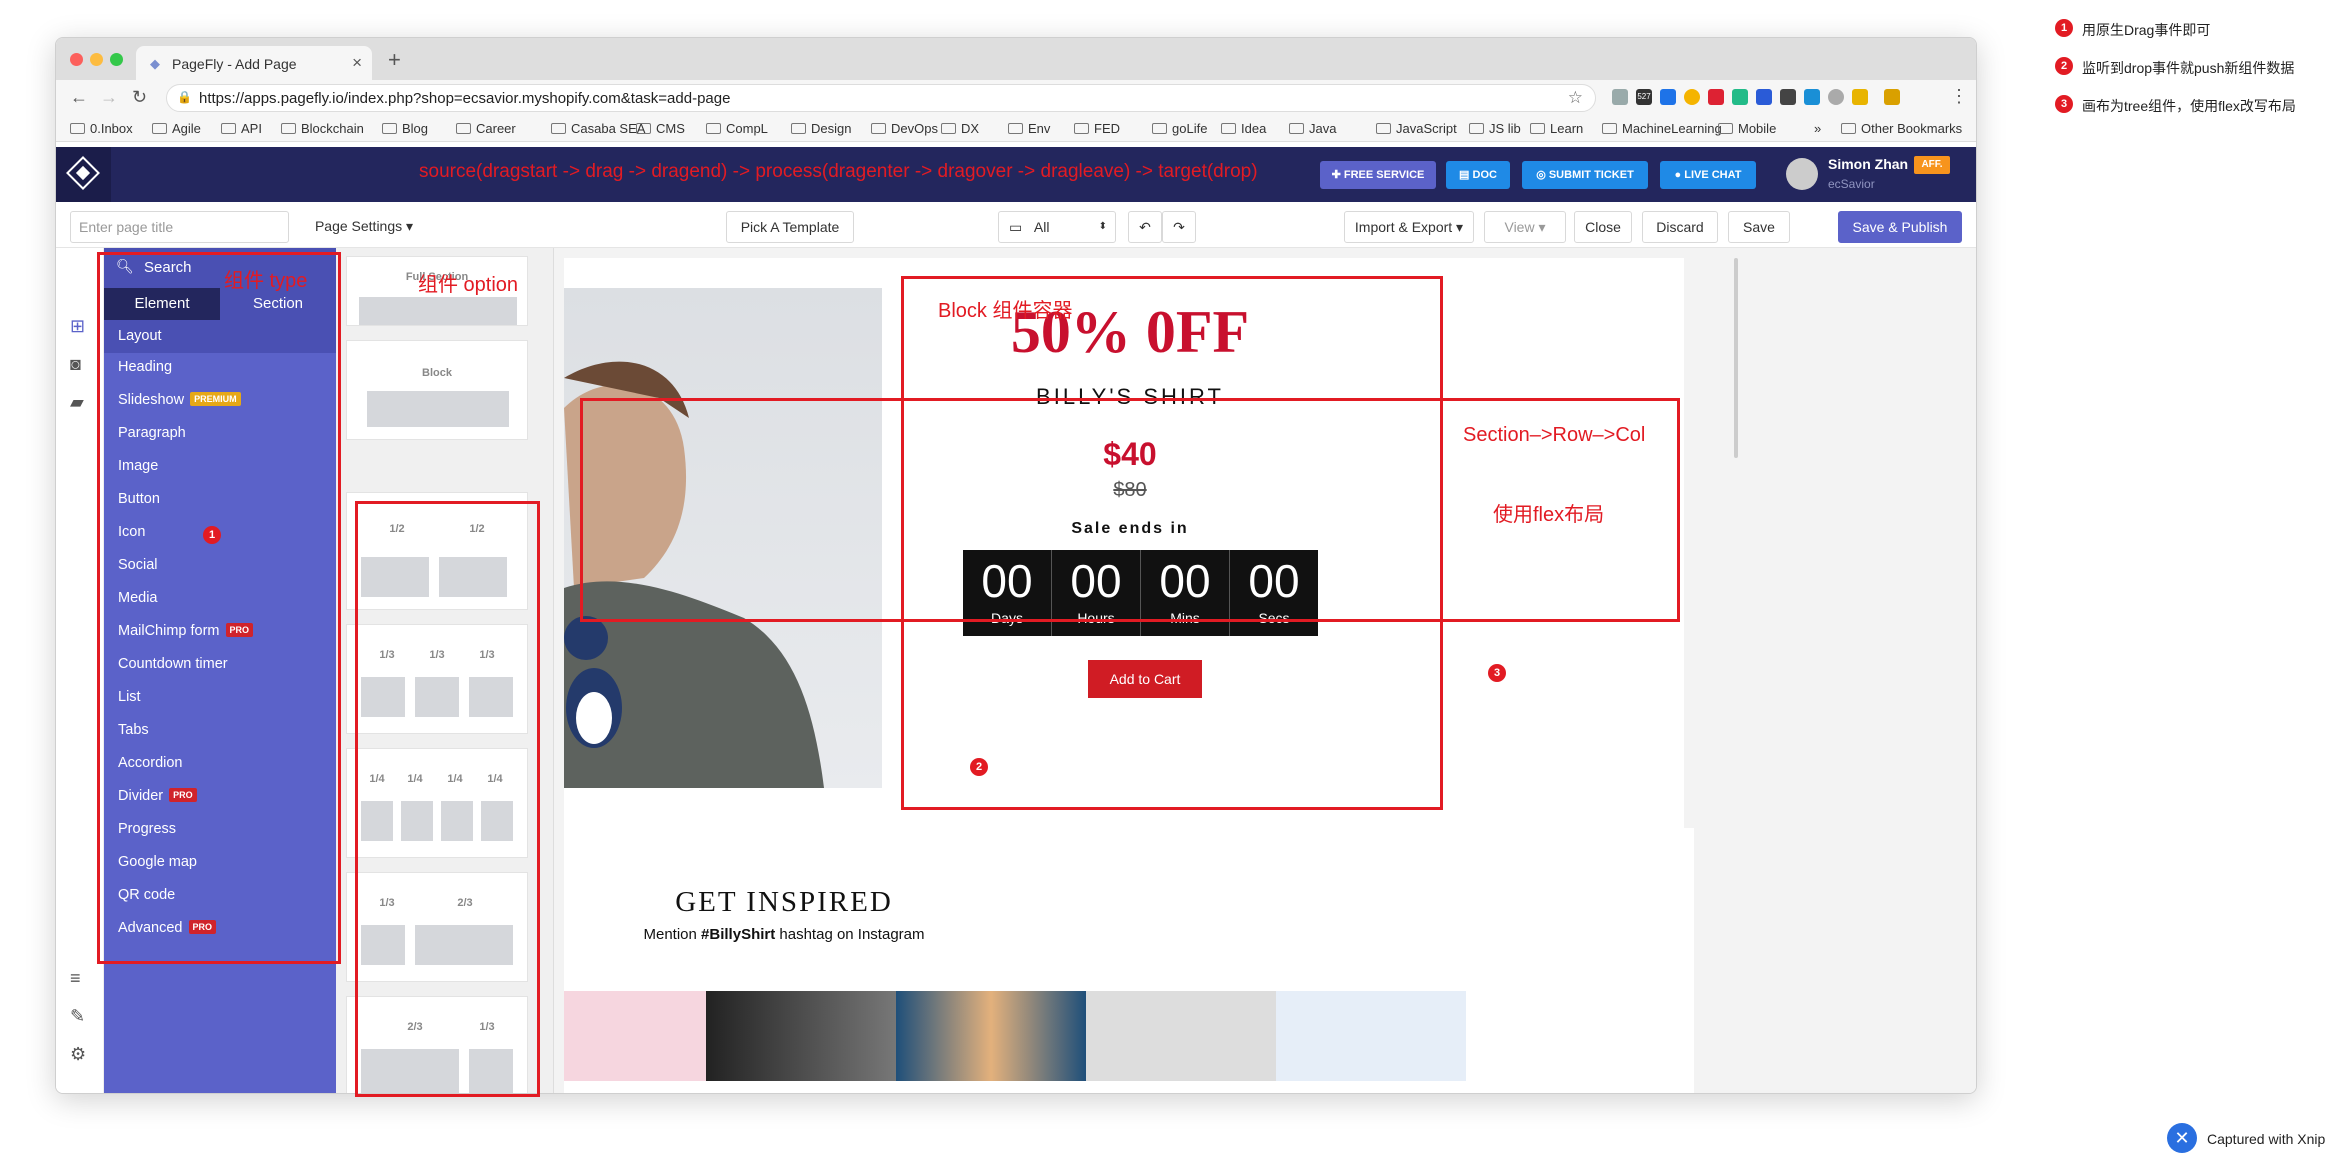  I want to click on bookmark-folder: MachineLearning, so click(1662, 128).